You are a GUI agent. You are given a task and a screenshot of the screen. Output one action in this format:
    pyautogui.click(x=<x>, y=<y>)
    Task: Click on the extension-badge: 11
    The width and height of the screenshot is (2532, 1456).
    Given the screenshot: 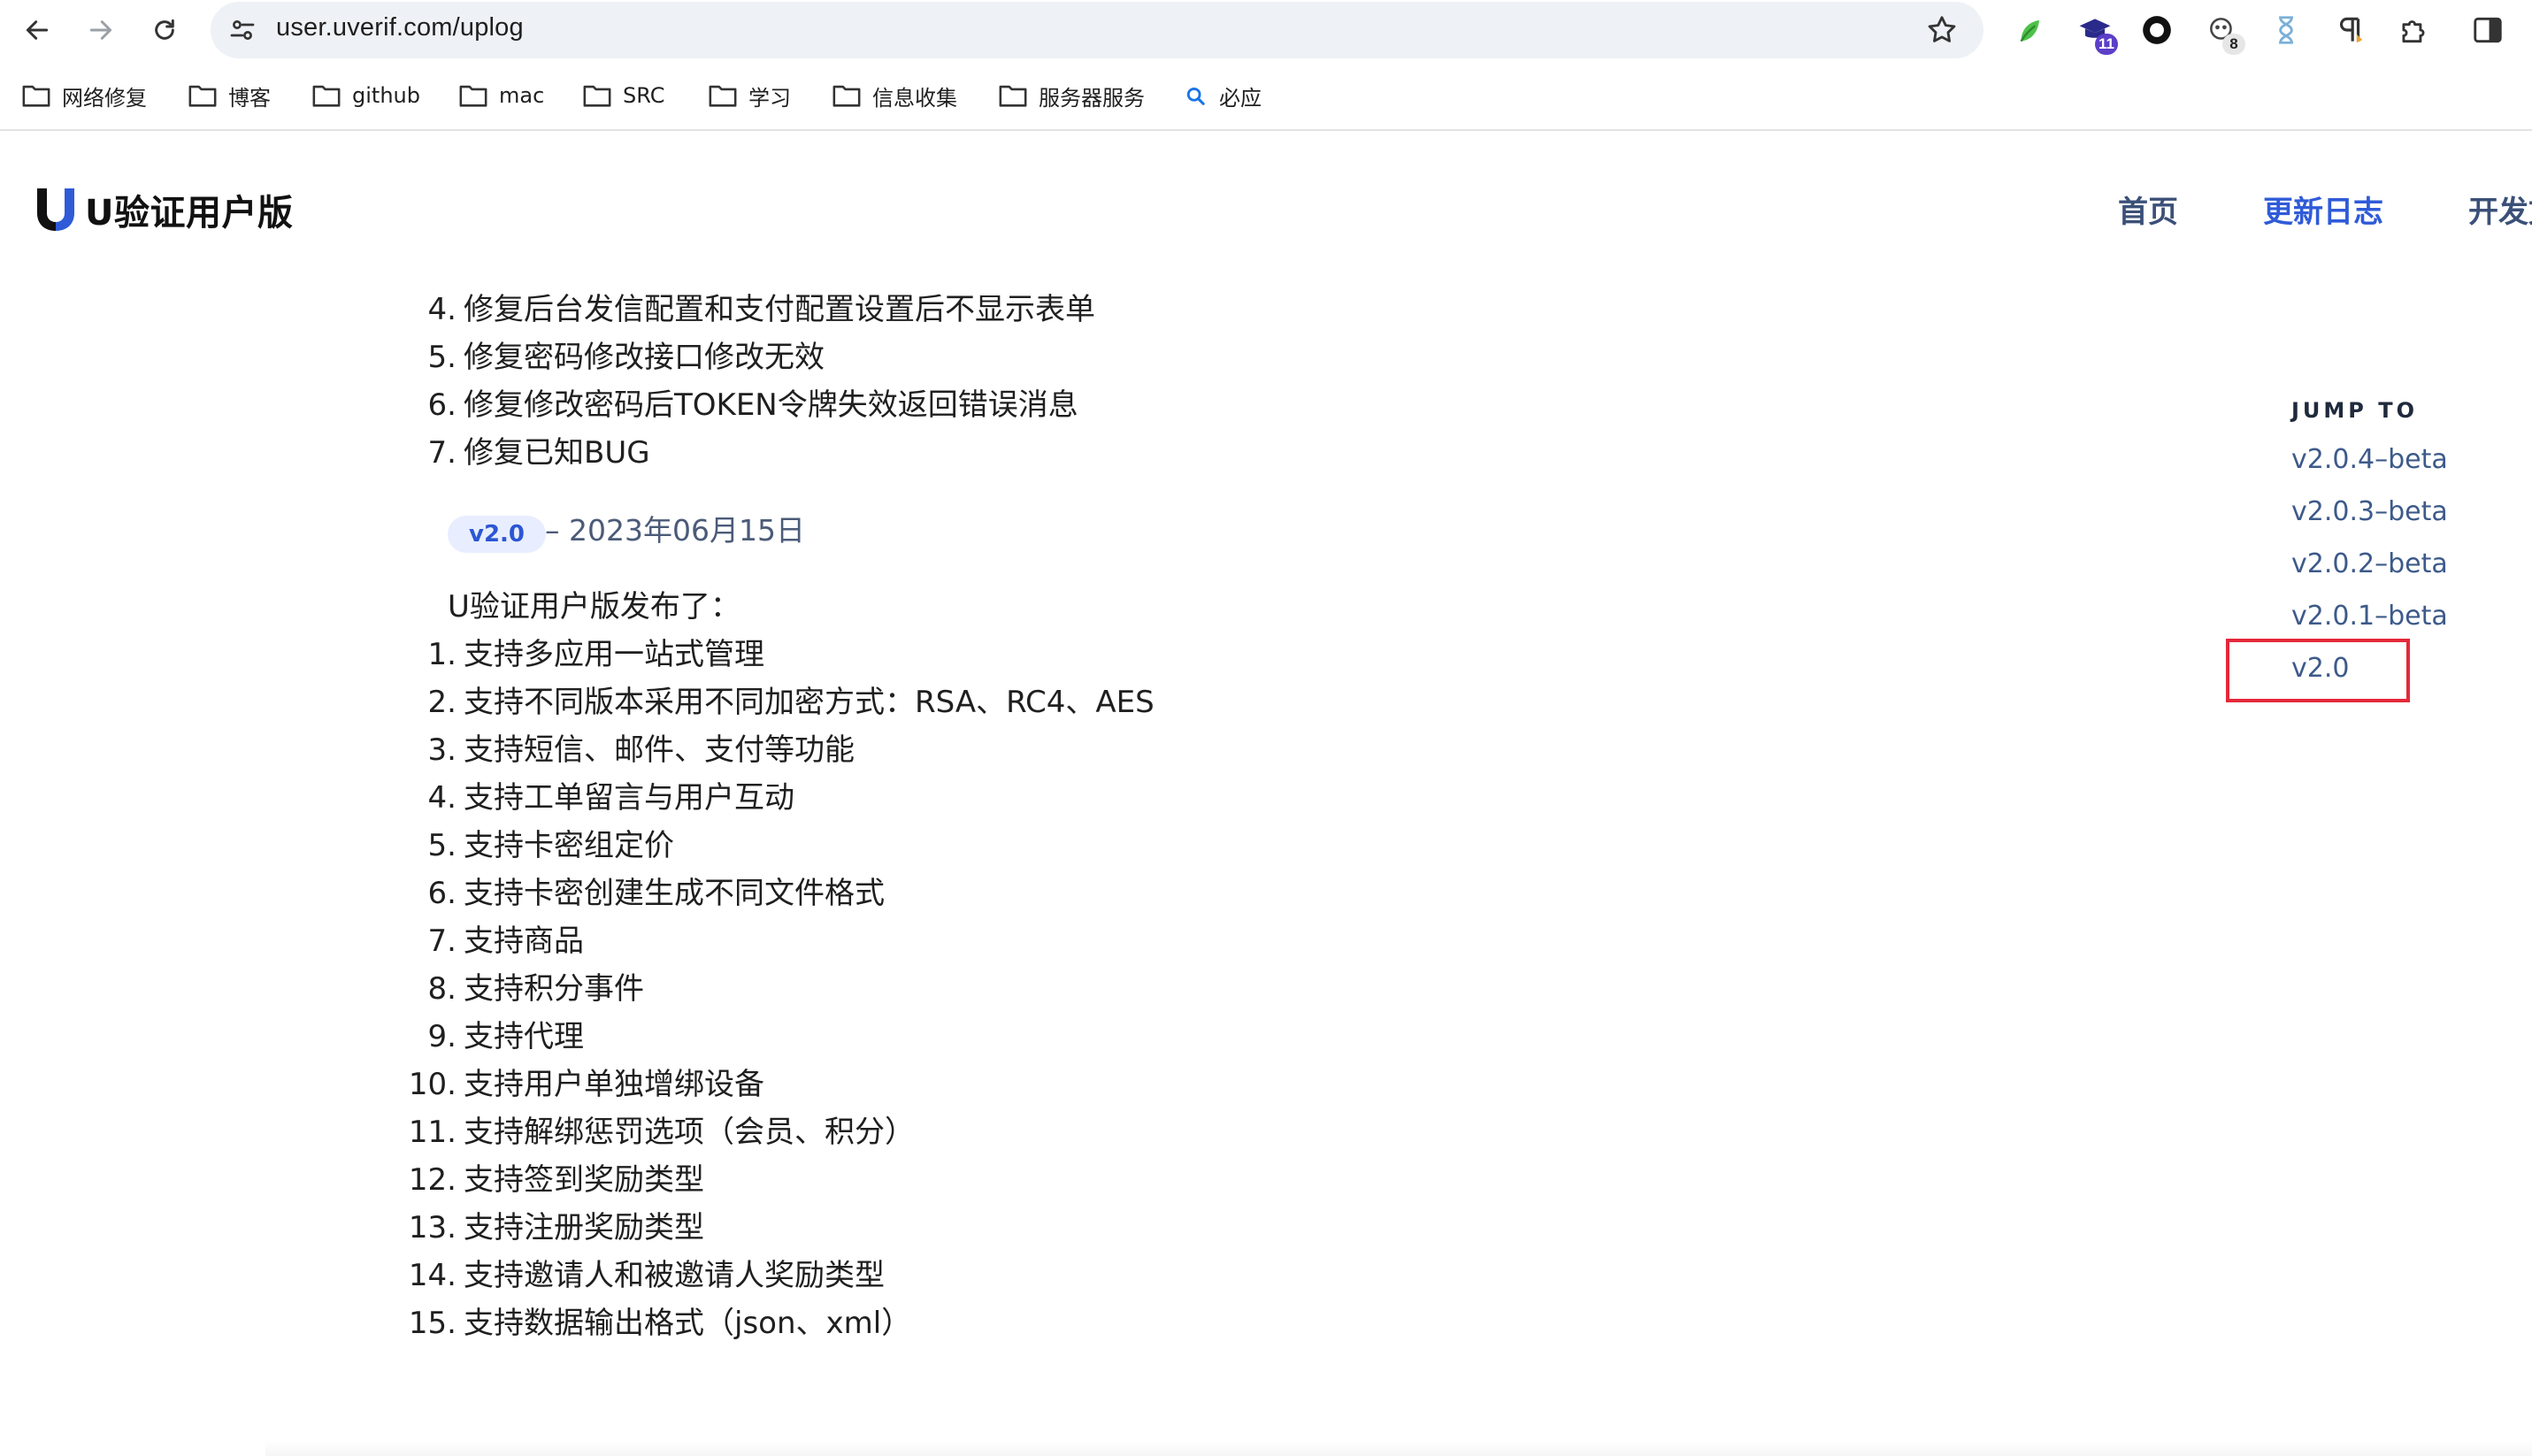 What is the action you would take?
    pyautogui.click(x=2106, y=44)
    